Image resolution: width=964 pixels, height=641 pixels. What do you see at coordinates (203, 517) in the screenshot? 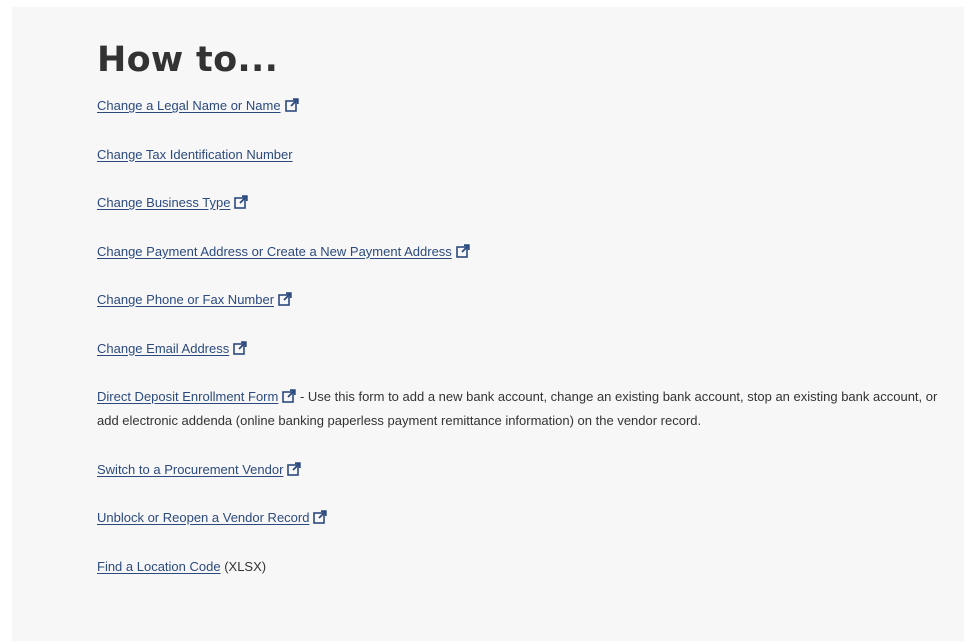
I see `unblock-vendor-record-link: Unblock or Reopen a Vendor Record` at bounding box center [203, 517].